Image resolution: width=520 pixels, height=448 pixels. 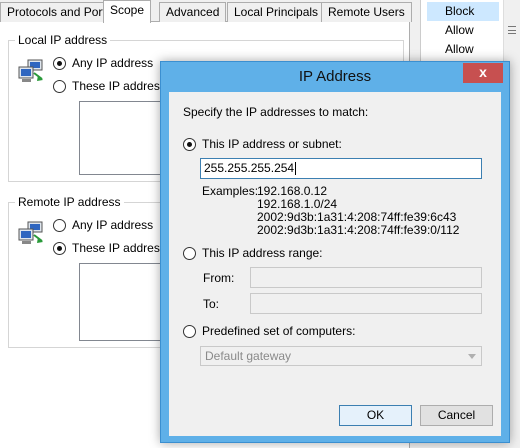 I want to click on scrollbar-grip-icon, so click(x=512, y=30).